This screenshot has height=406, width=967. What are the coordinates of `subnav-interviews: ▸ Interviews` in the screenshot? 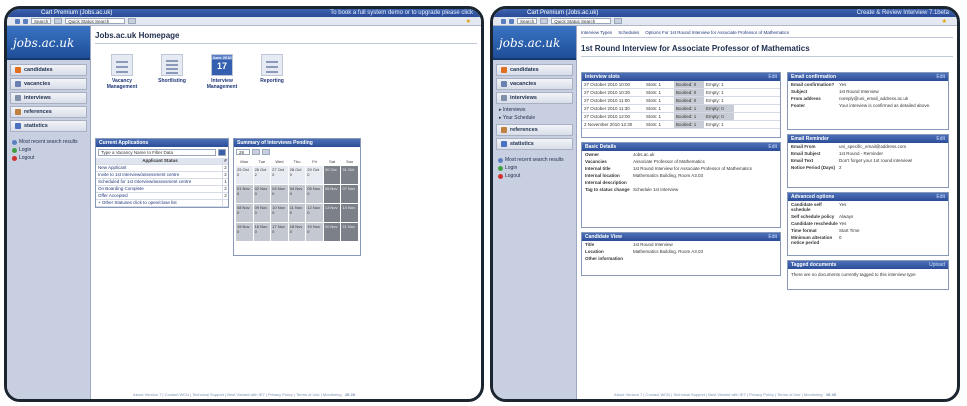 It's located at (534, 110).